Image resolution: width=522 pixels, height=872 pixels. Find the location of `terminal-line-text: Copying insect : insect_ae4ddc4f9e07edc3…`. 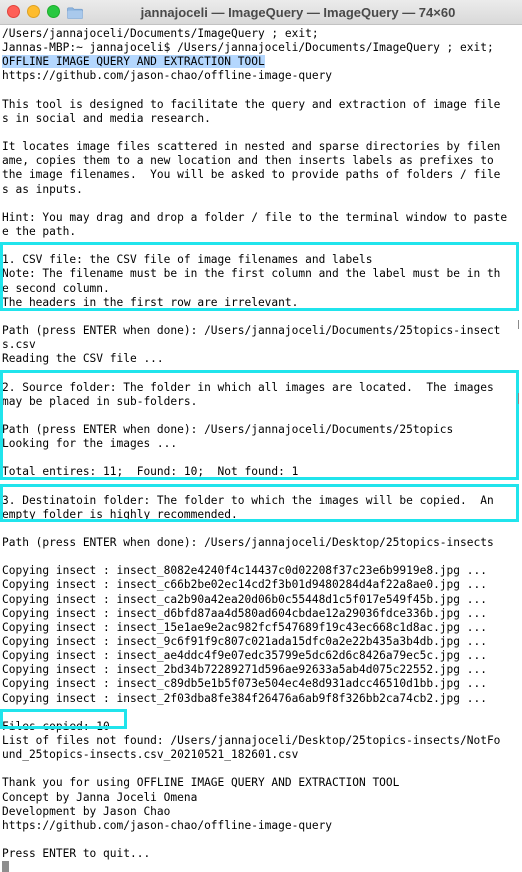

terminal-line-text: Copying insect : insect_ae4ddc4f9e07edc3… is located at coordinates (244, 656).